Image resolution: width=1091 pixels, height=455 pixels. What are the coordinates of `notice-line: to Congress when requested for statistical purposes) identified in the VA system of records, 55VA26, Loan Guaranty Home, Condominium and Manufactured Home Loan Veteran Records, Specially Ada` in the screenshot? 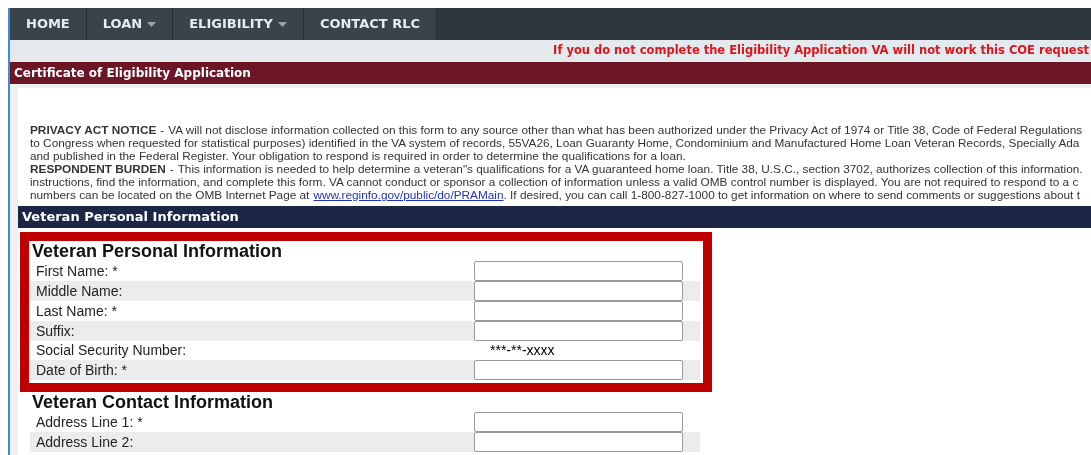 It's located at (555, 143).